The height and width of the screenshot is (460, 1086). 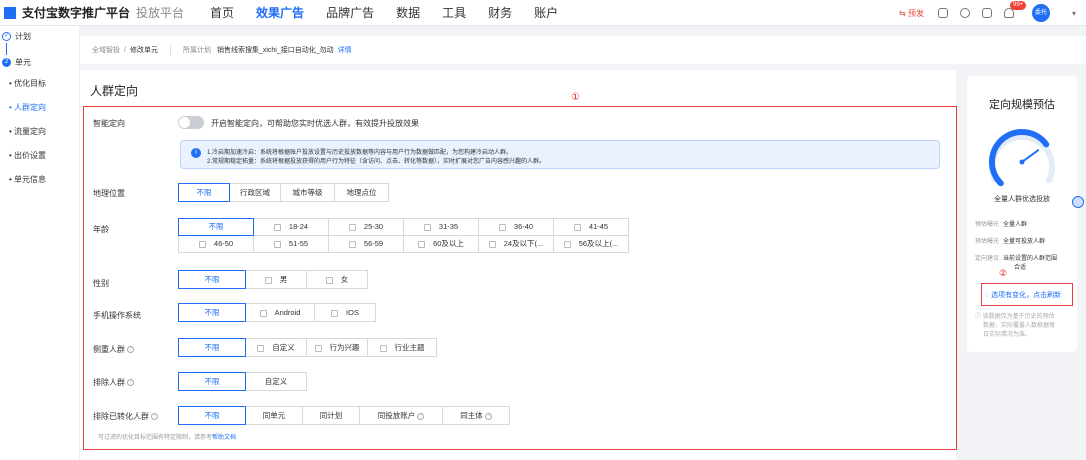 What do you see at coordinates (344, 347) in the screenshot?
I see `focus-option-label: 行为兴趣` at bounding box center [344, 347].